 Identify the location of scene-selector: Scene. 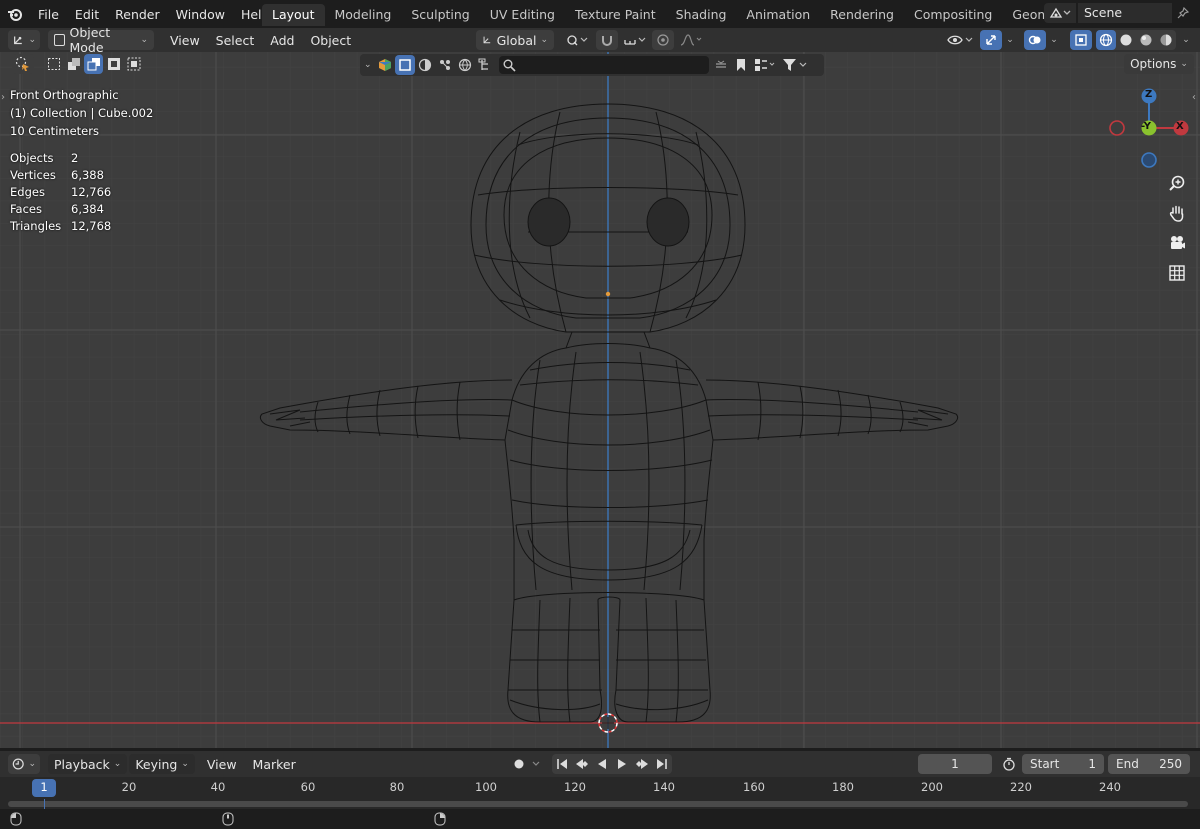
(1119, 13).